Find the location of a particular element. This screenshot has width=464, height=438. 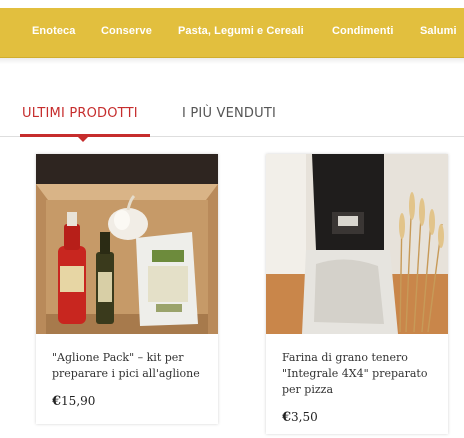

nav-item-conserve: Conserve is located at coordinates (126, 31).